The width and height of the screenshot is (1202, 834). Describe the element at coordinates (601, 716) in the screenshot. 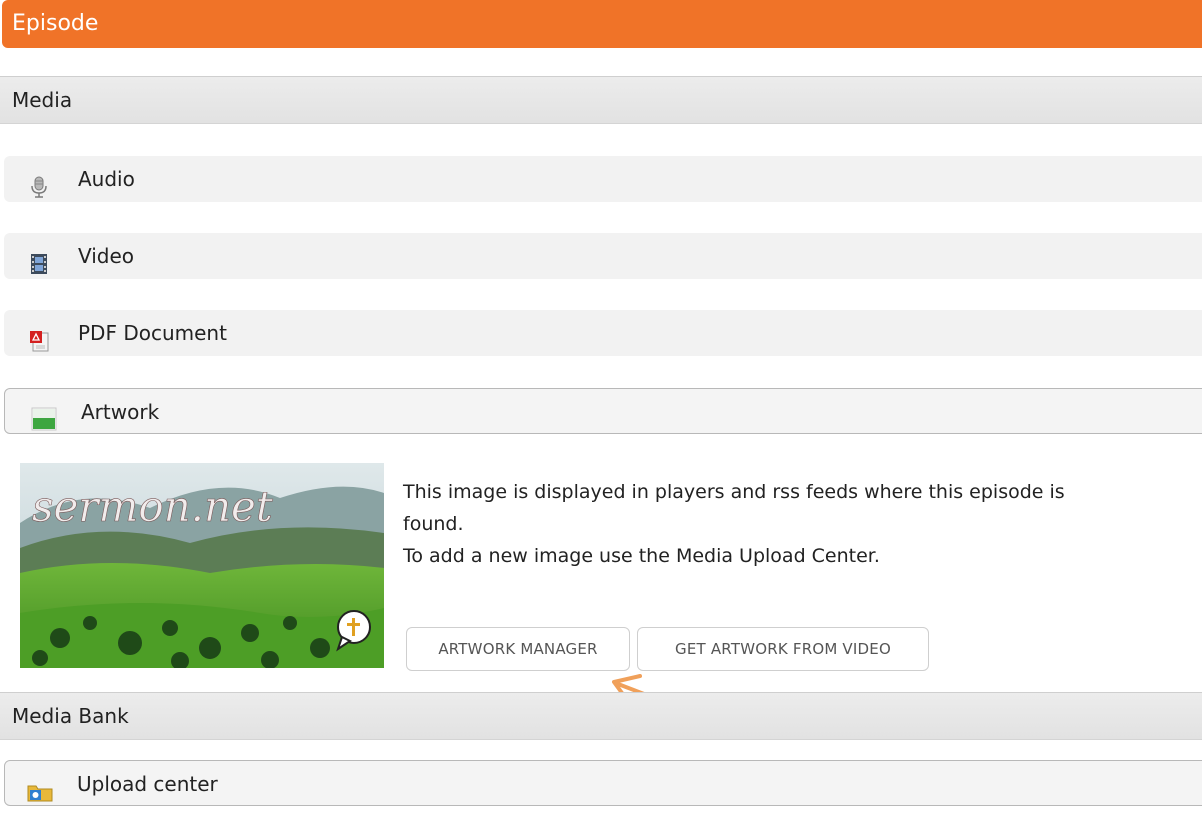

I see `media-bank-section-header: Media Bank` at that location.